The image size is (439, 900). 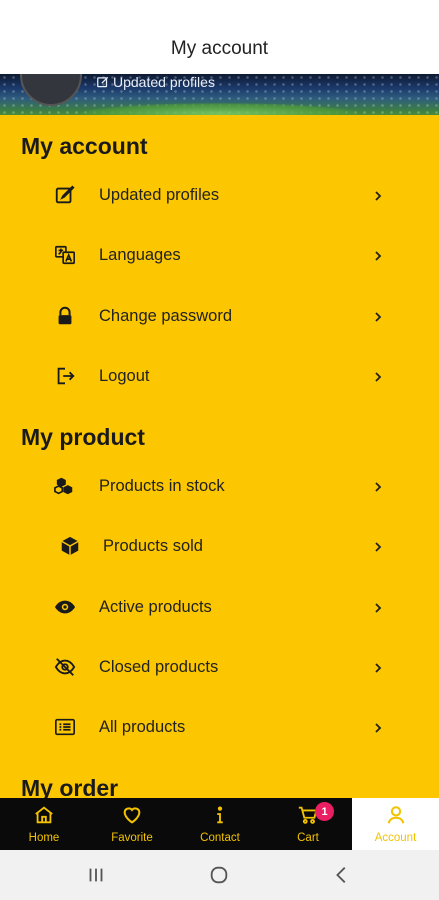 What do you see at coordinates (70, 546) in the screenshot?
I see `box-icon` at bounding box center [70, 546].